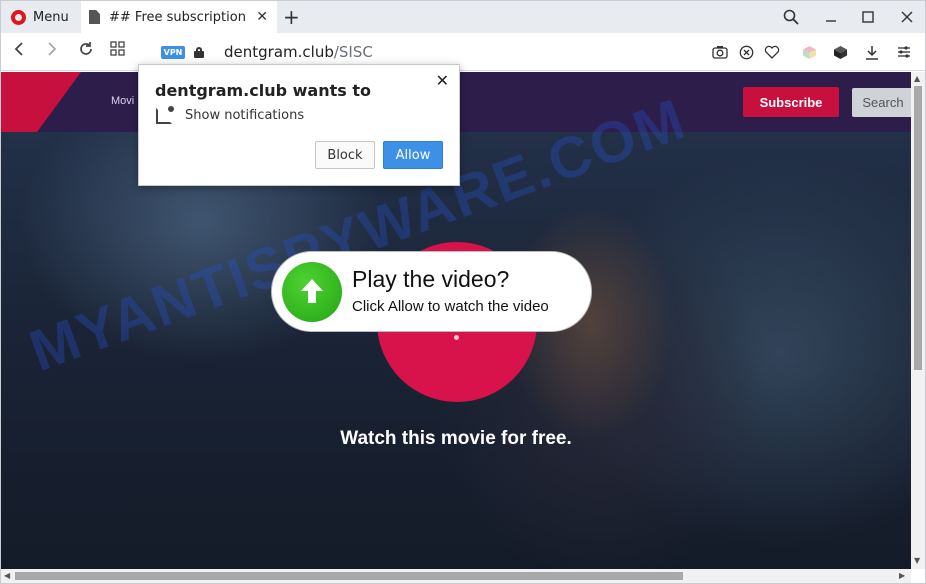 The width and height of the screenshot is (926, 584). I want to click on menu-label: Menu, so click(51, 17).